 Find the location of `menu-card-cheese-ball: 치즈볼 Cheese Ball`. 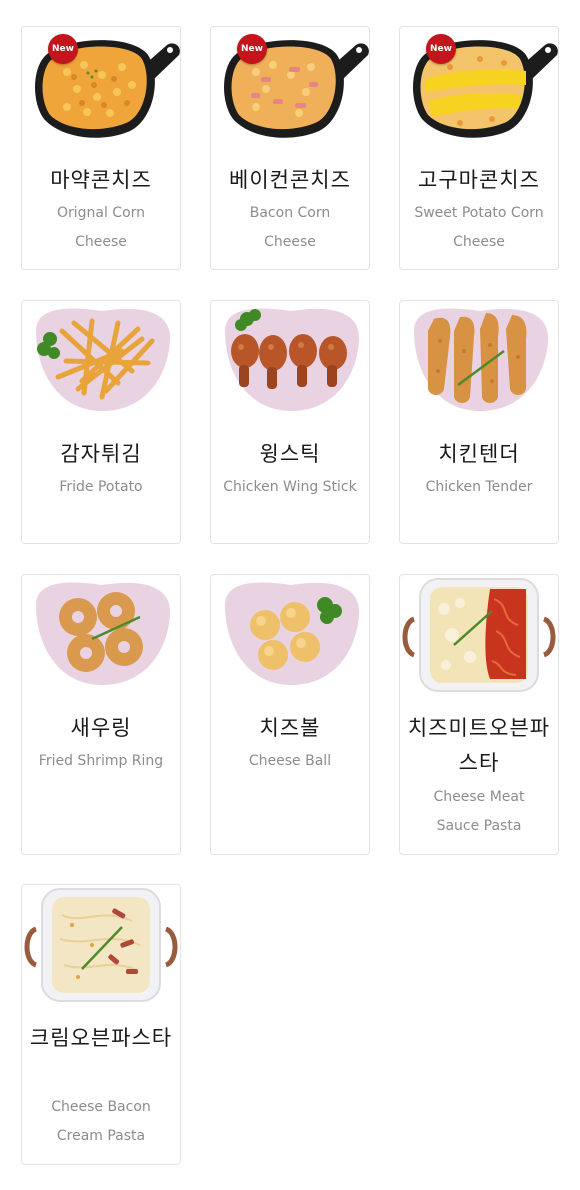

menu-card-cheese-ball: 치즈볼 Cheese Ball is located at coordinates (290, 714).